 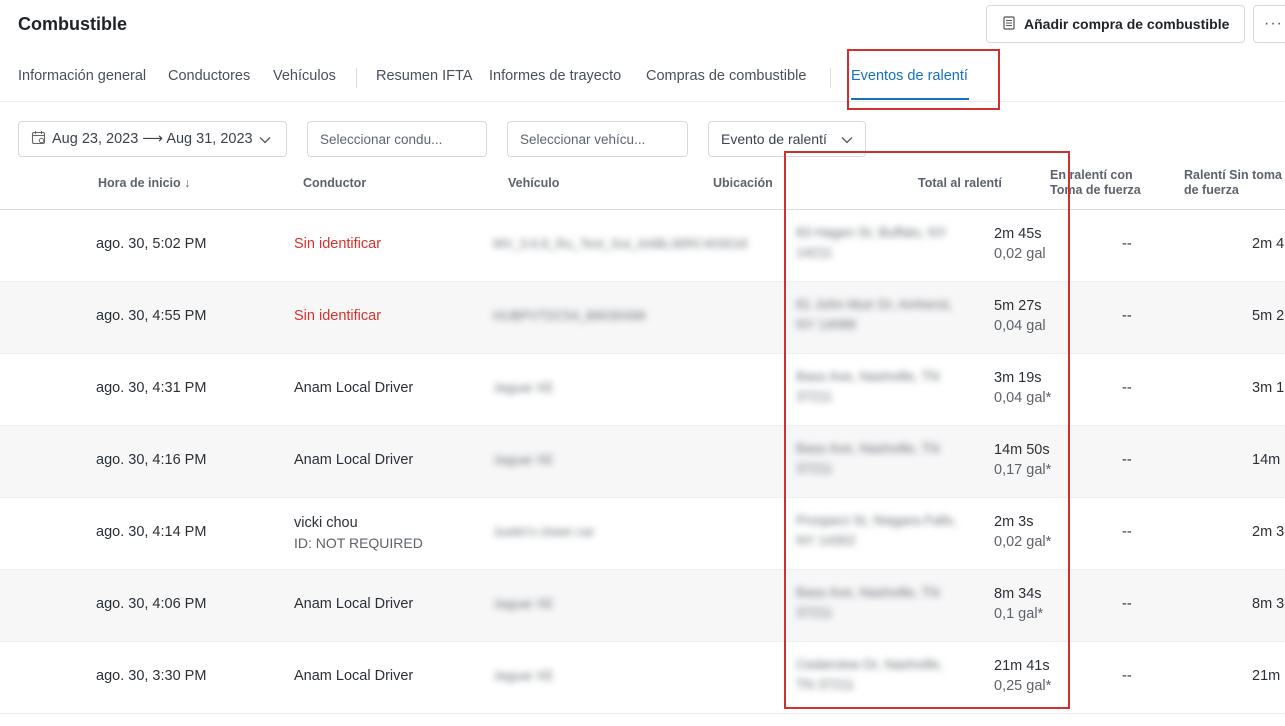 I want to click on column-header-total-idle: Total al ralentí, so click(x=960, y=183).